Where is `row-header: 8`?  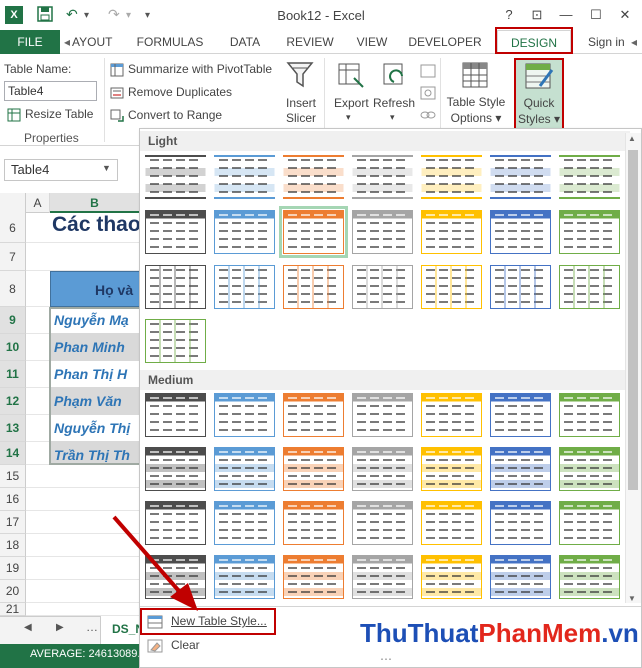 row-header: 8 is located at coordinates (13, 289).